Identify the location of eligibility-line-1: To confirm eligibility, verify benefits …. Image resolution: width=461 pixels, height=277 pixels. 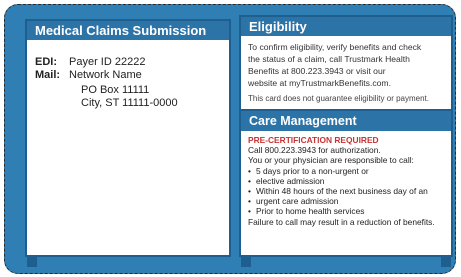
(335, 47).